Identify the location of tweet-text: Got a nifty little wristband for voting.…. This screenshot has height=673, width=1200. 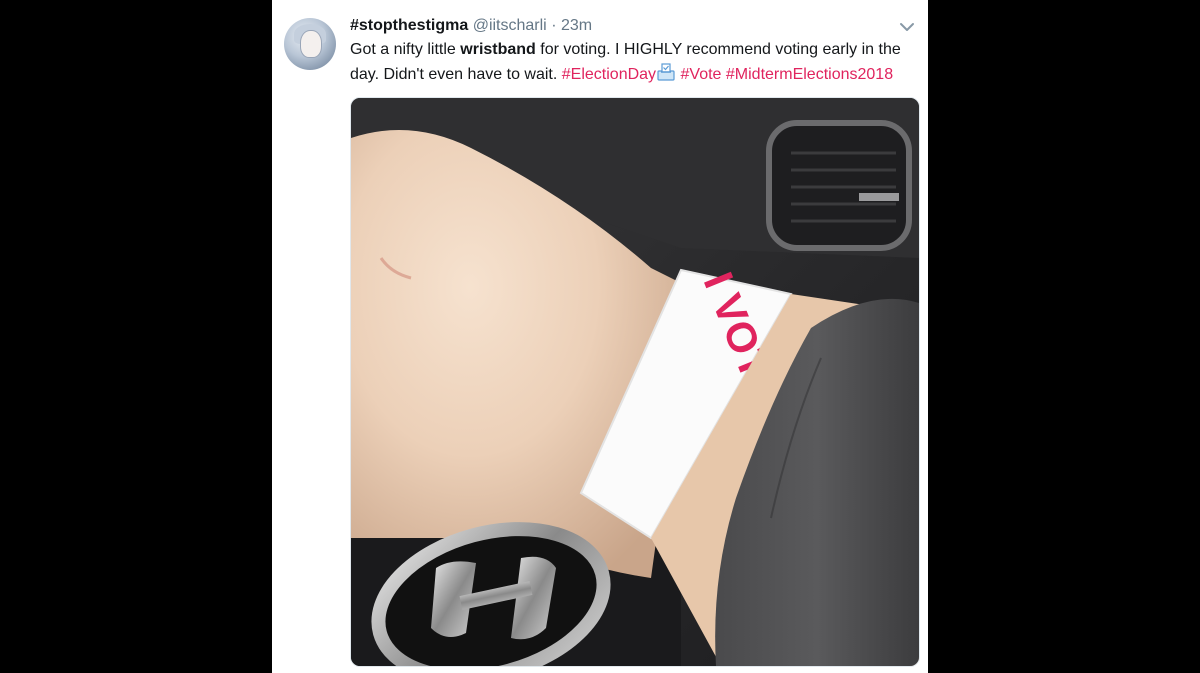
(630, 62).